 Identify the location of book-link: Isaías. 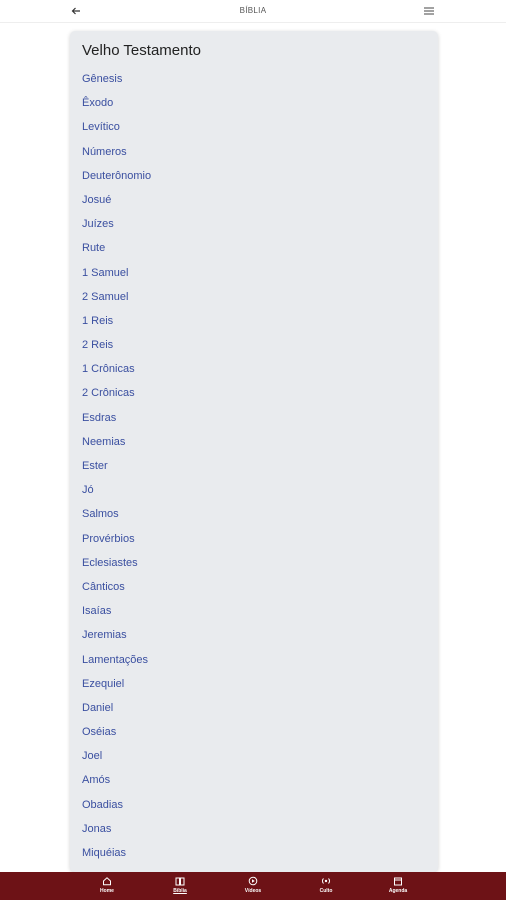
(116, 613).